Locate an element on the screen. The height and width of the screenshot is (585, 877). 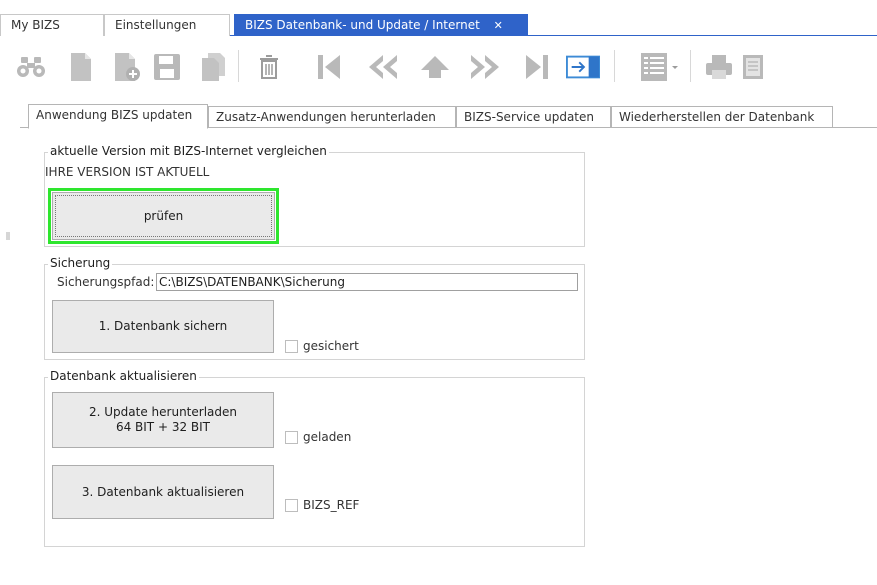
update-database-button: 3. Datenbank aktualisieren is located at coordinates (163, 492).